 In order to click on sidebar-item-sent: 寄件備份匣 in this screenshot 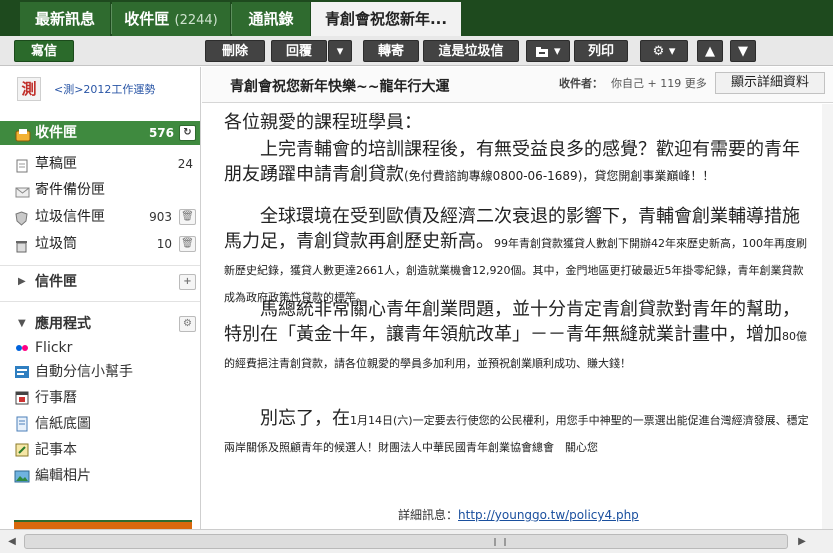, I will do `click(100, 190)`.